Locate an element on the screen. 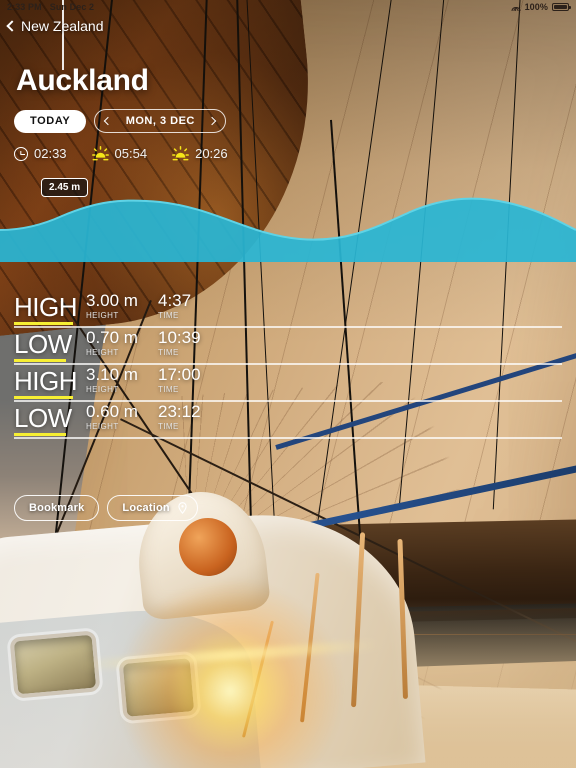 The height and width of the screenshot is (768, 576). clock-icon is located at coordinates (21, 153).